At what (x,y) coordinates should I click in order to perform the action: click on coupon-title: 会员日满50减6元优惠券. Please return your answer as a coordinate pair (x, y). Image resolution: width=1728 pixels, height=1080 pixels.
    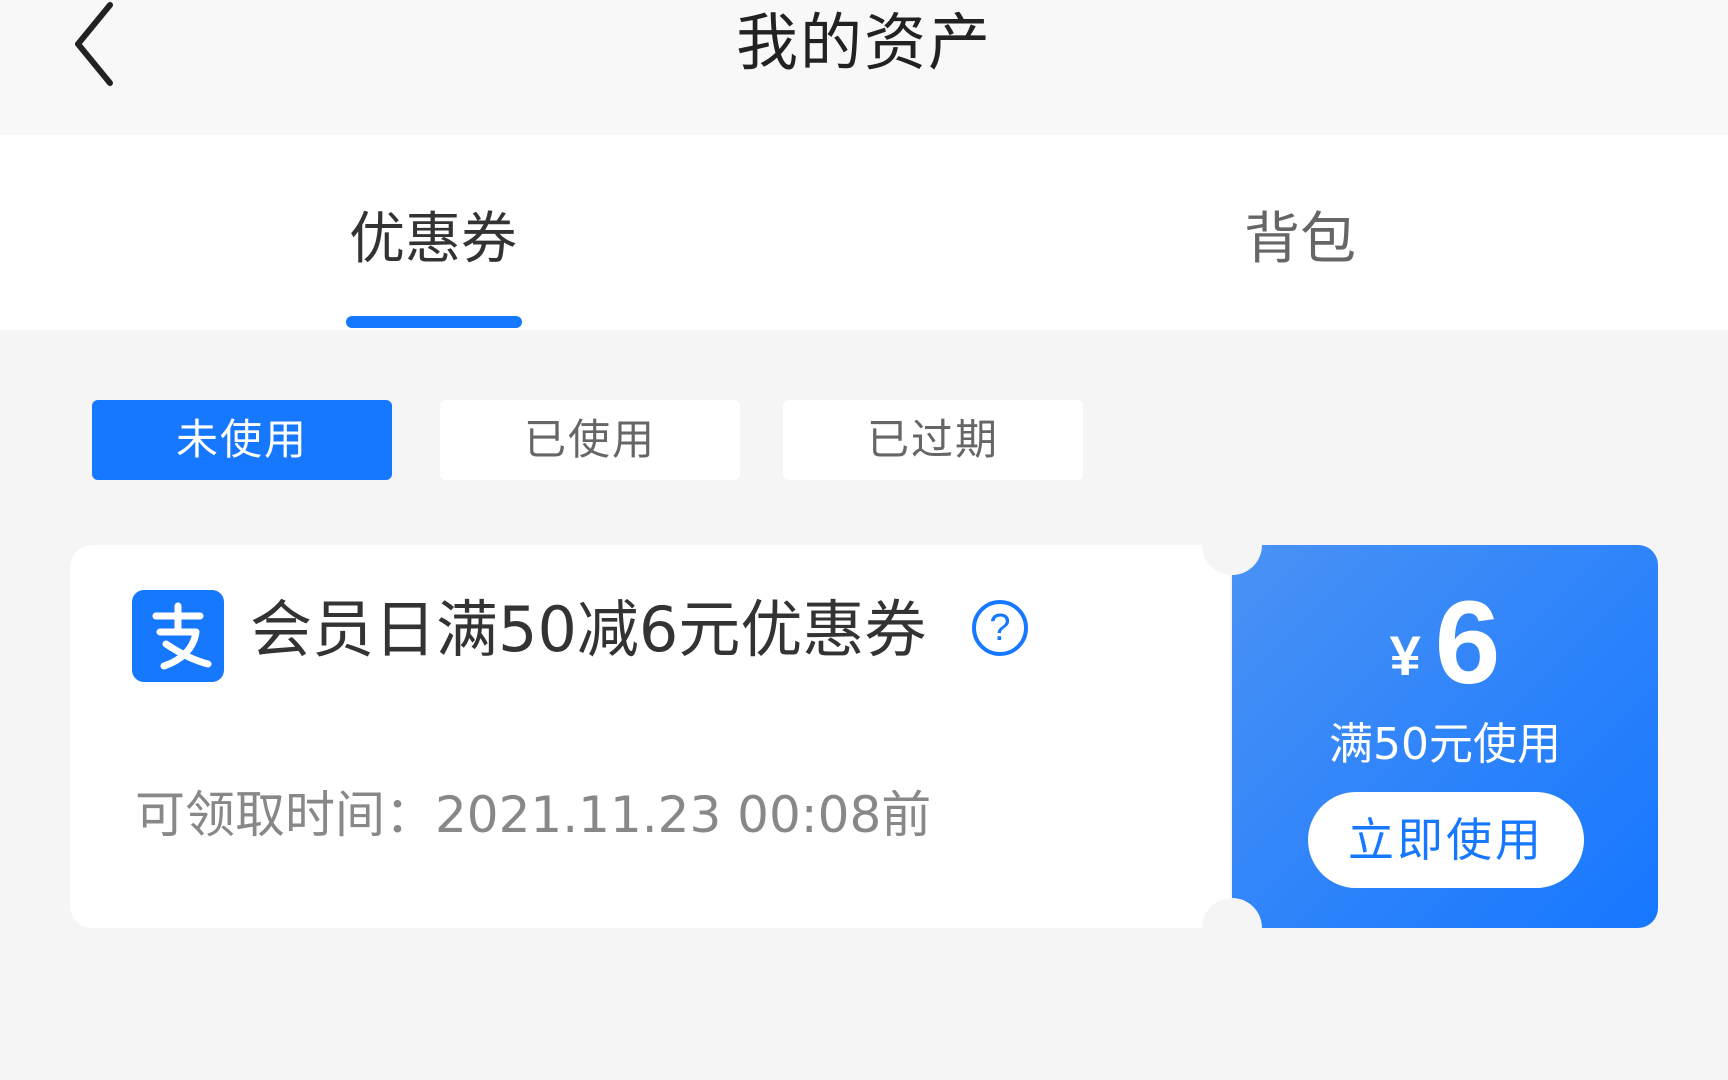
    Looking at the image, I should click on (588, 629).